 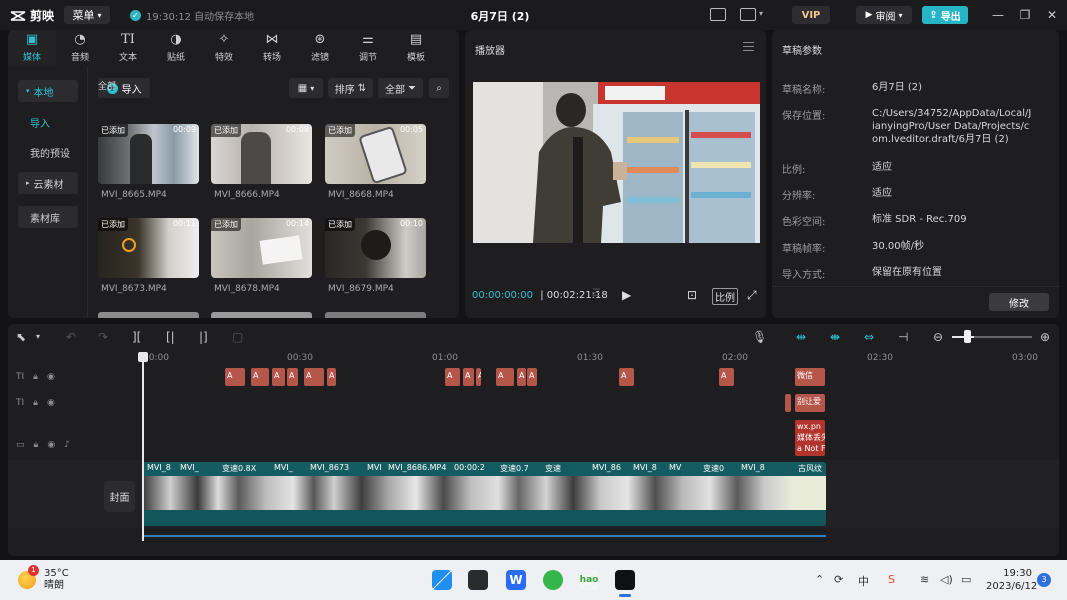 What do you see at coordinates (368, 48) in the screenshot?
I see `tab-adjust: ⚌ 调节` at bounding box center [368, 48].